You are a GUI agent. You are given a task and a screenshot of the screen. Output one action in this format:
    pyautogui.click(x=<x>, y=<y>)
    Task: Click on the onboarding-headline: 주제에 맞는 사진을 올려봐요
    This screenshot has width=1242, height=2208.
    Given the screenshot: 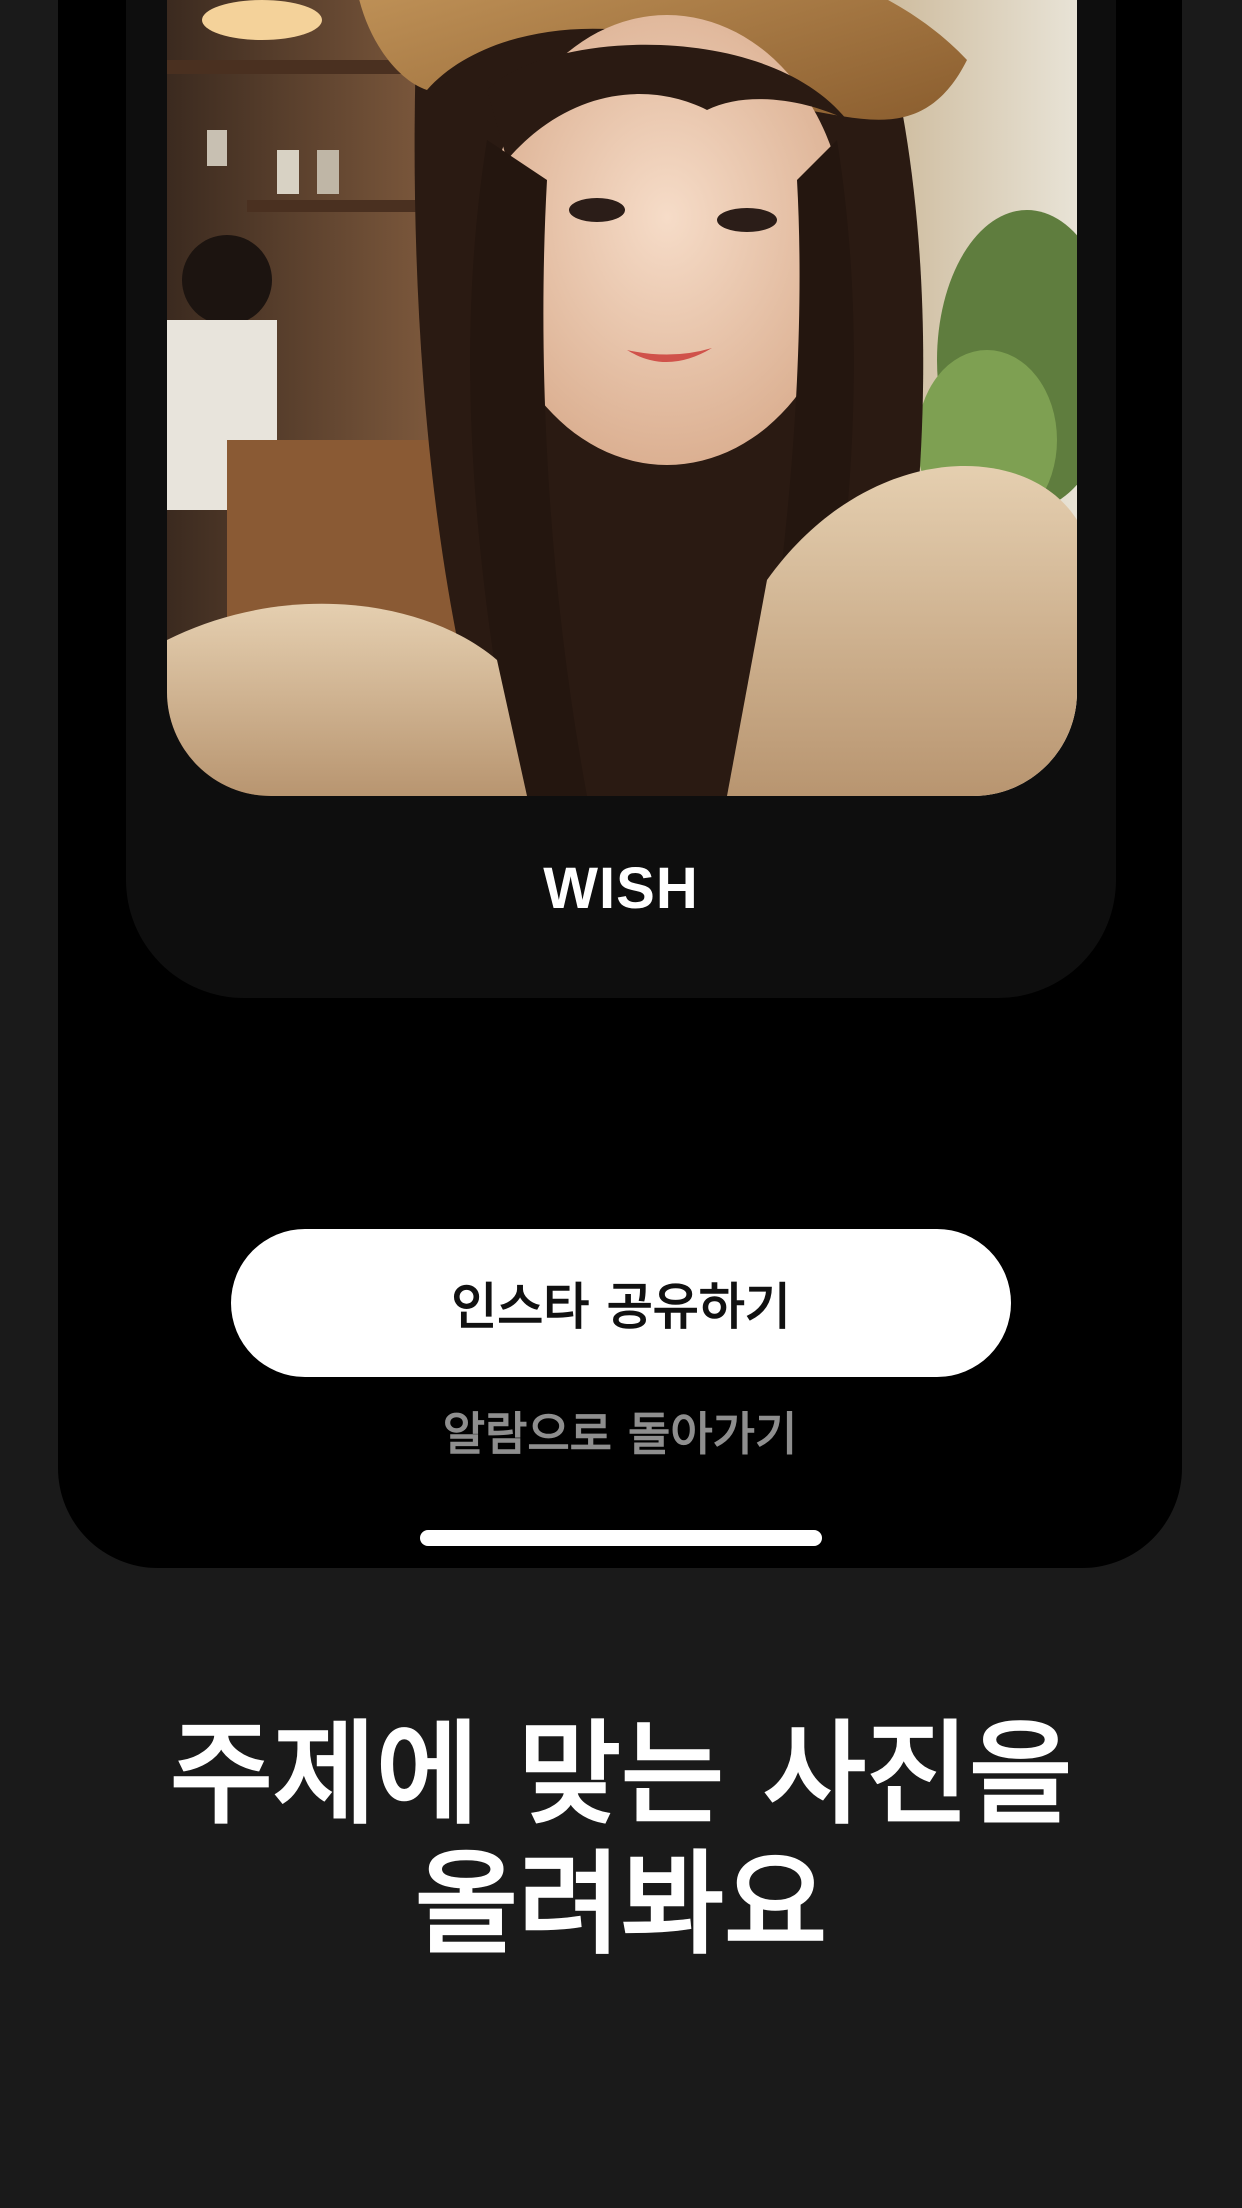 What is the action you would take?
    pyautogui.click(x=621, y=1840)
    